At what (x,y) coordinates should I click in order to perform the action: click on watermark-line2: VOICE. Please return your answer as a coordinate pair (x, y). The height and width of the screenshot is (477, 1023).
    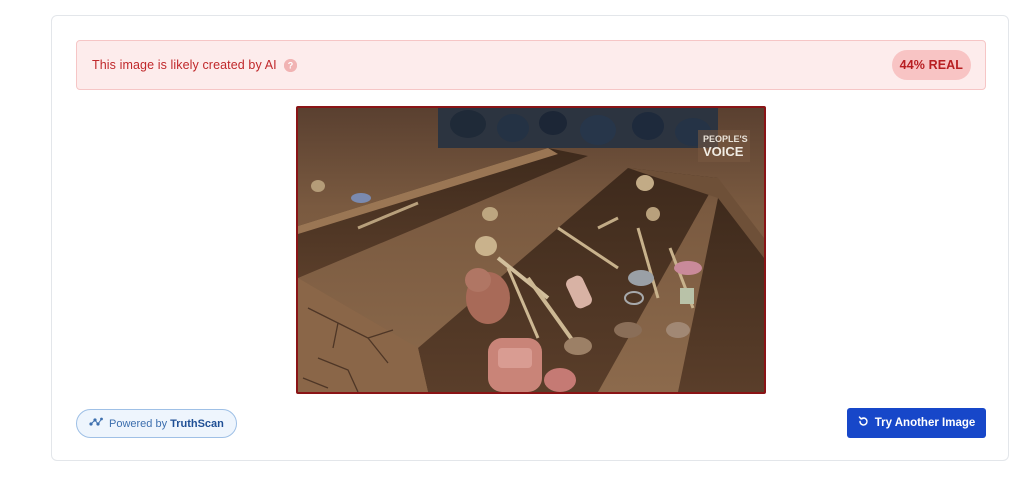
    Looking at the image, I should click on (723, 151).